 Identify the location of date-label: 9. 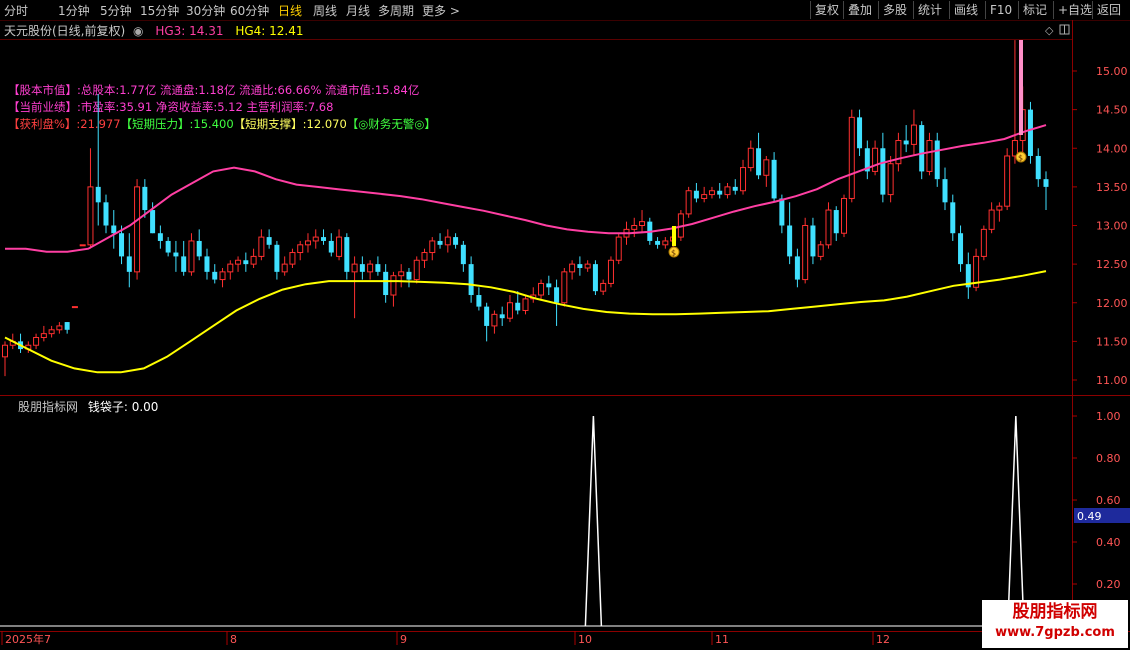
(403, 639).